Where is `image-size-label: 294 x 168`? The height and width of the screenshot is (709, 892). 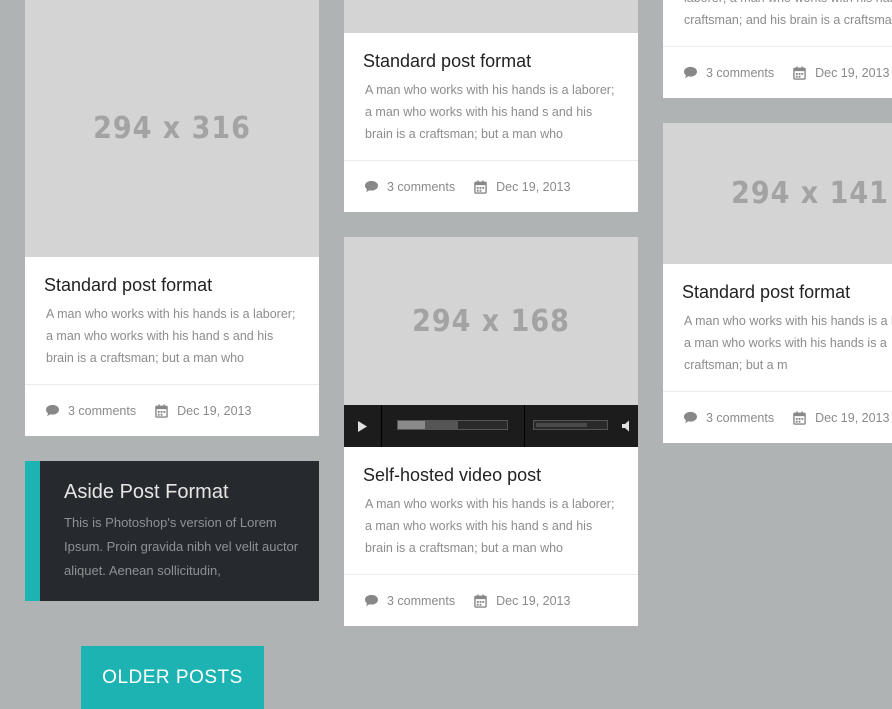
image-size-label: 294 x 168 is located at coordinates (491, 321).